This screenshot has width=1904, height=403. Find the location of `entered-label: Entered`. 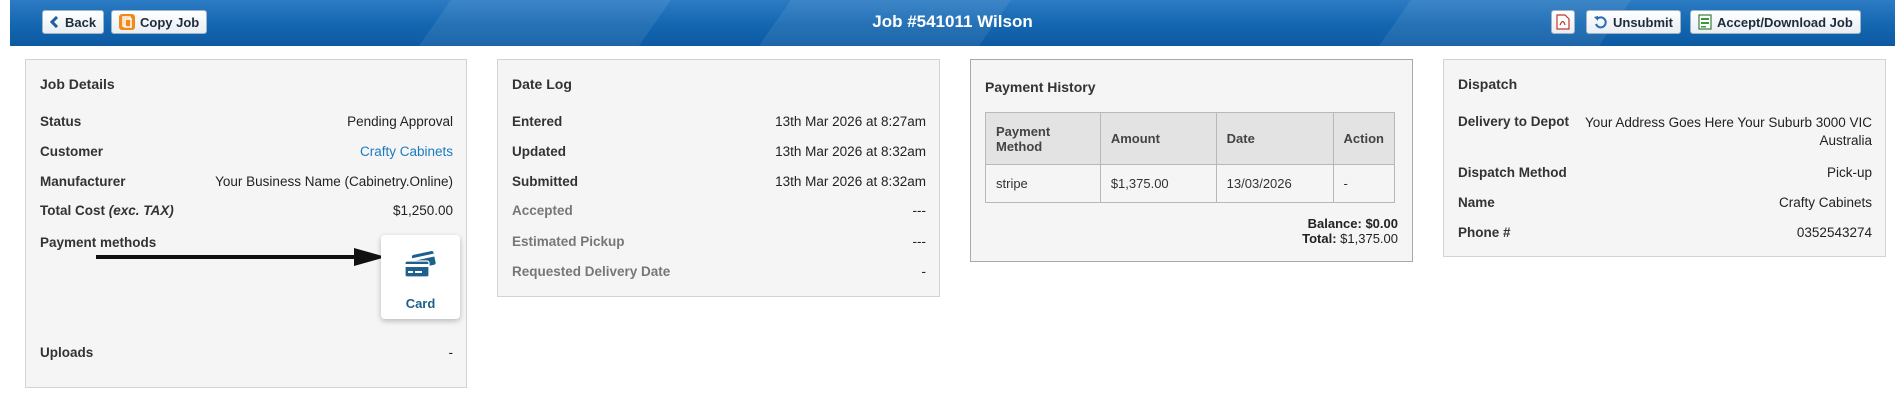

entered-label: Entered is located at coordinates (537, 121).